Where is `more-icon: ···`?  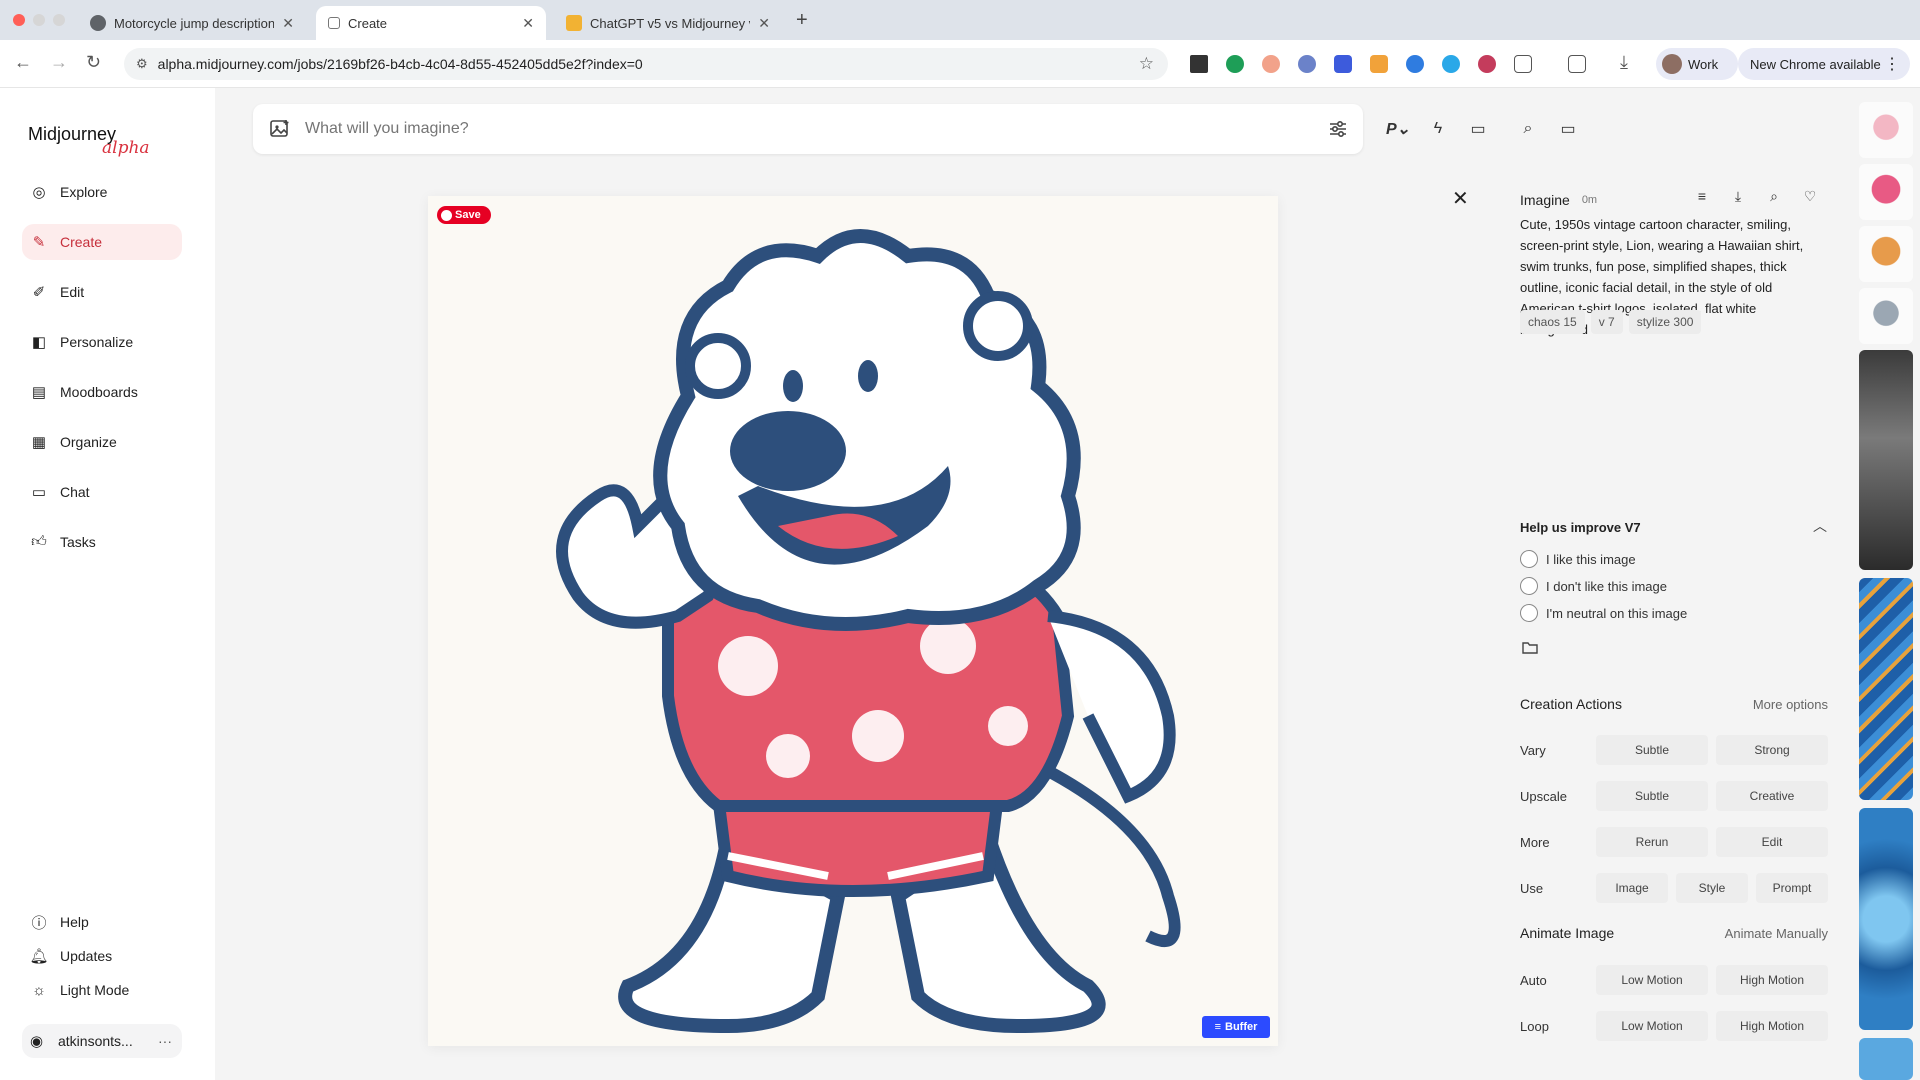 more-icon: ··· is located at coordinates (165, 1041).